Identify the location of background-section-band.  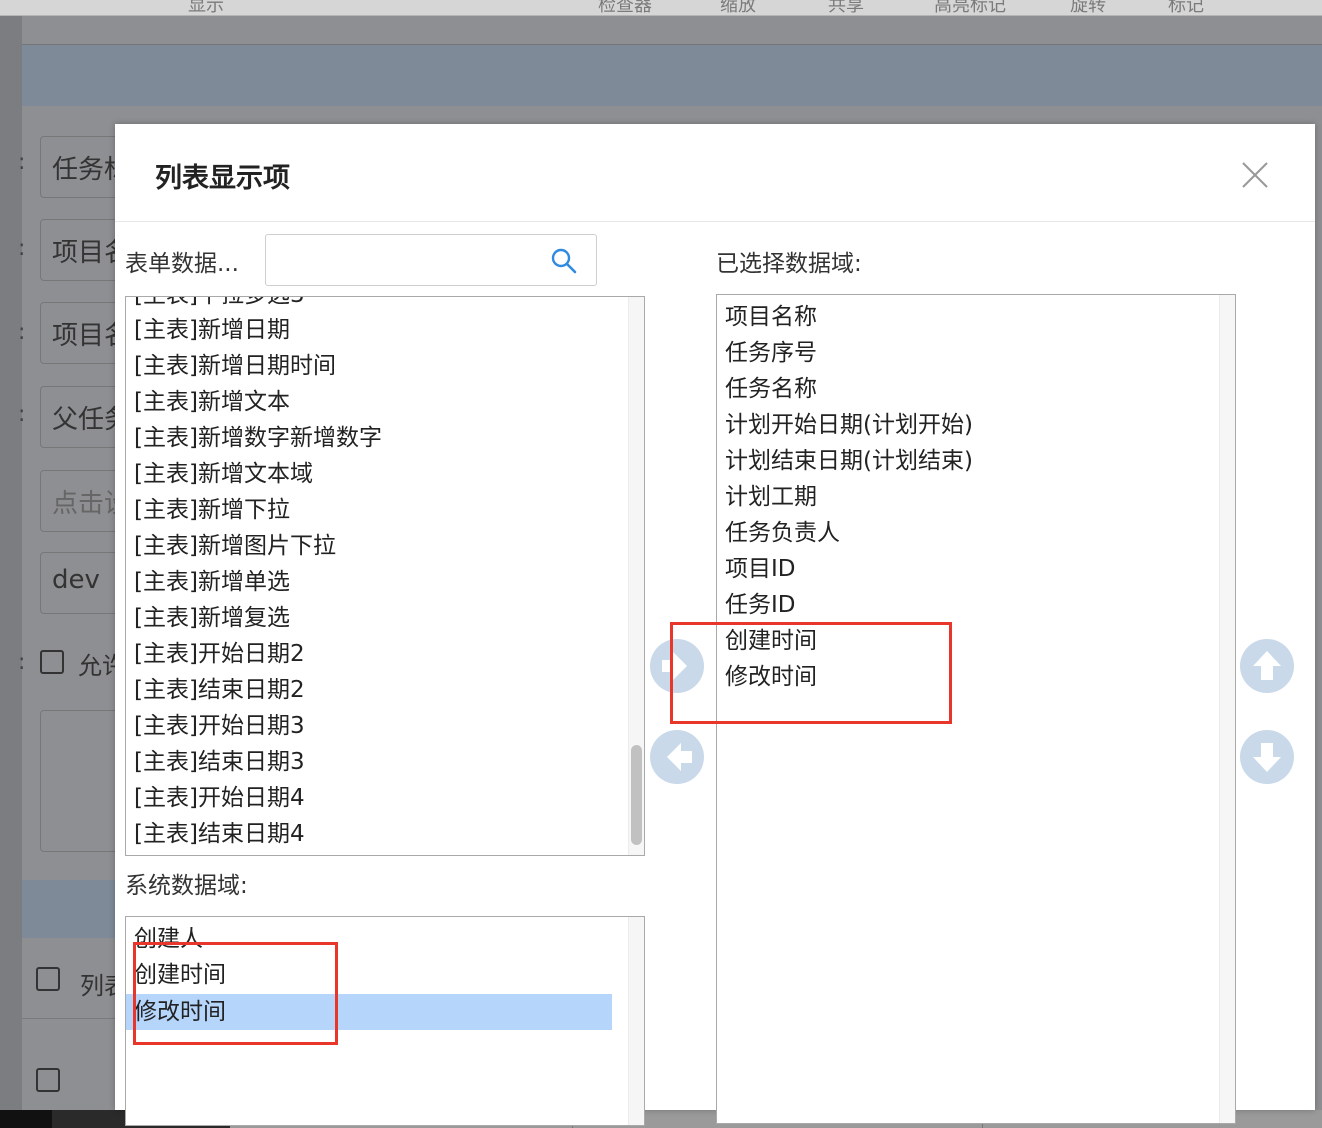
(72, 909).